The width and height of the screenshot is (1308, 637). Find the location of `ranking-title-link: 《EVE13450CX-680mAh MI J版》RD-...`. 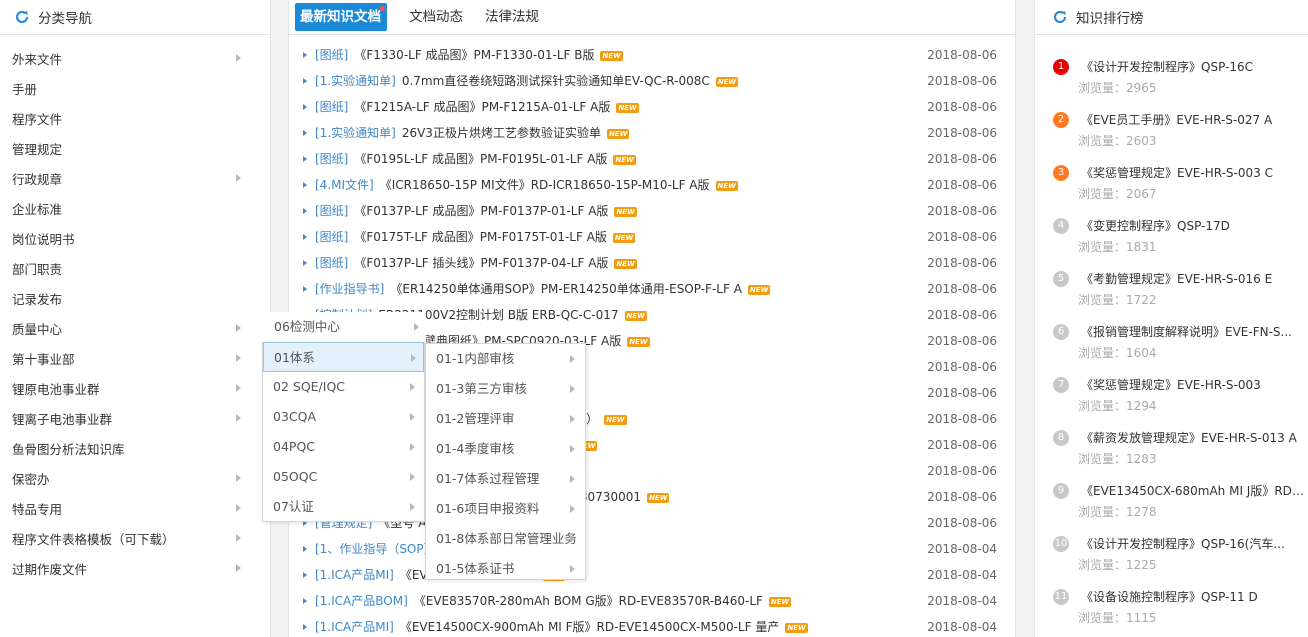

ranking-title-link: 《EVE13450CX-680mAh MI J版》RD-... is located at coordinates (1194, 490).